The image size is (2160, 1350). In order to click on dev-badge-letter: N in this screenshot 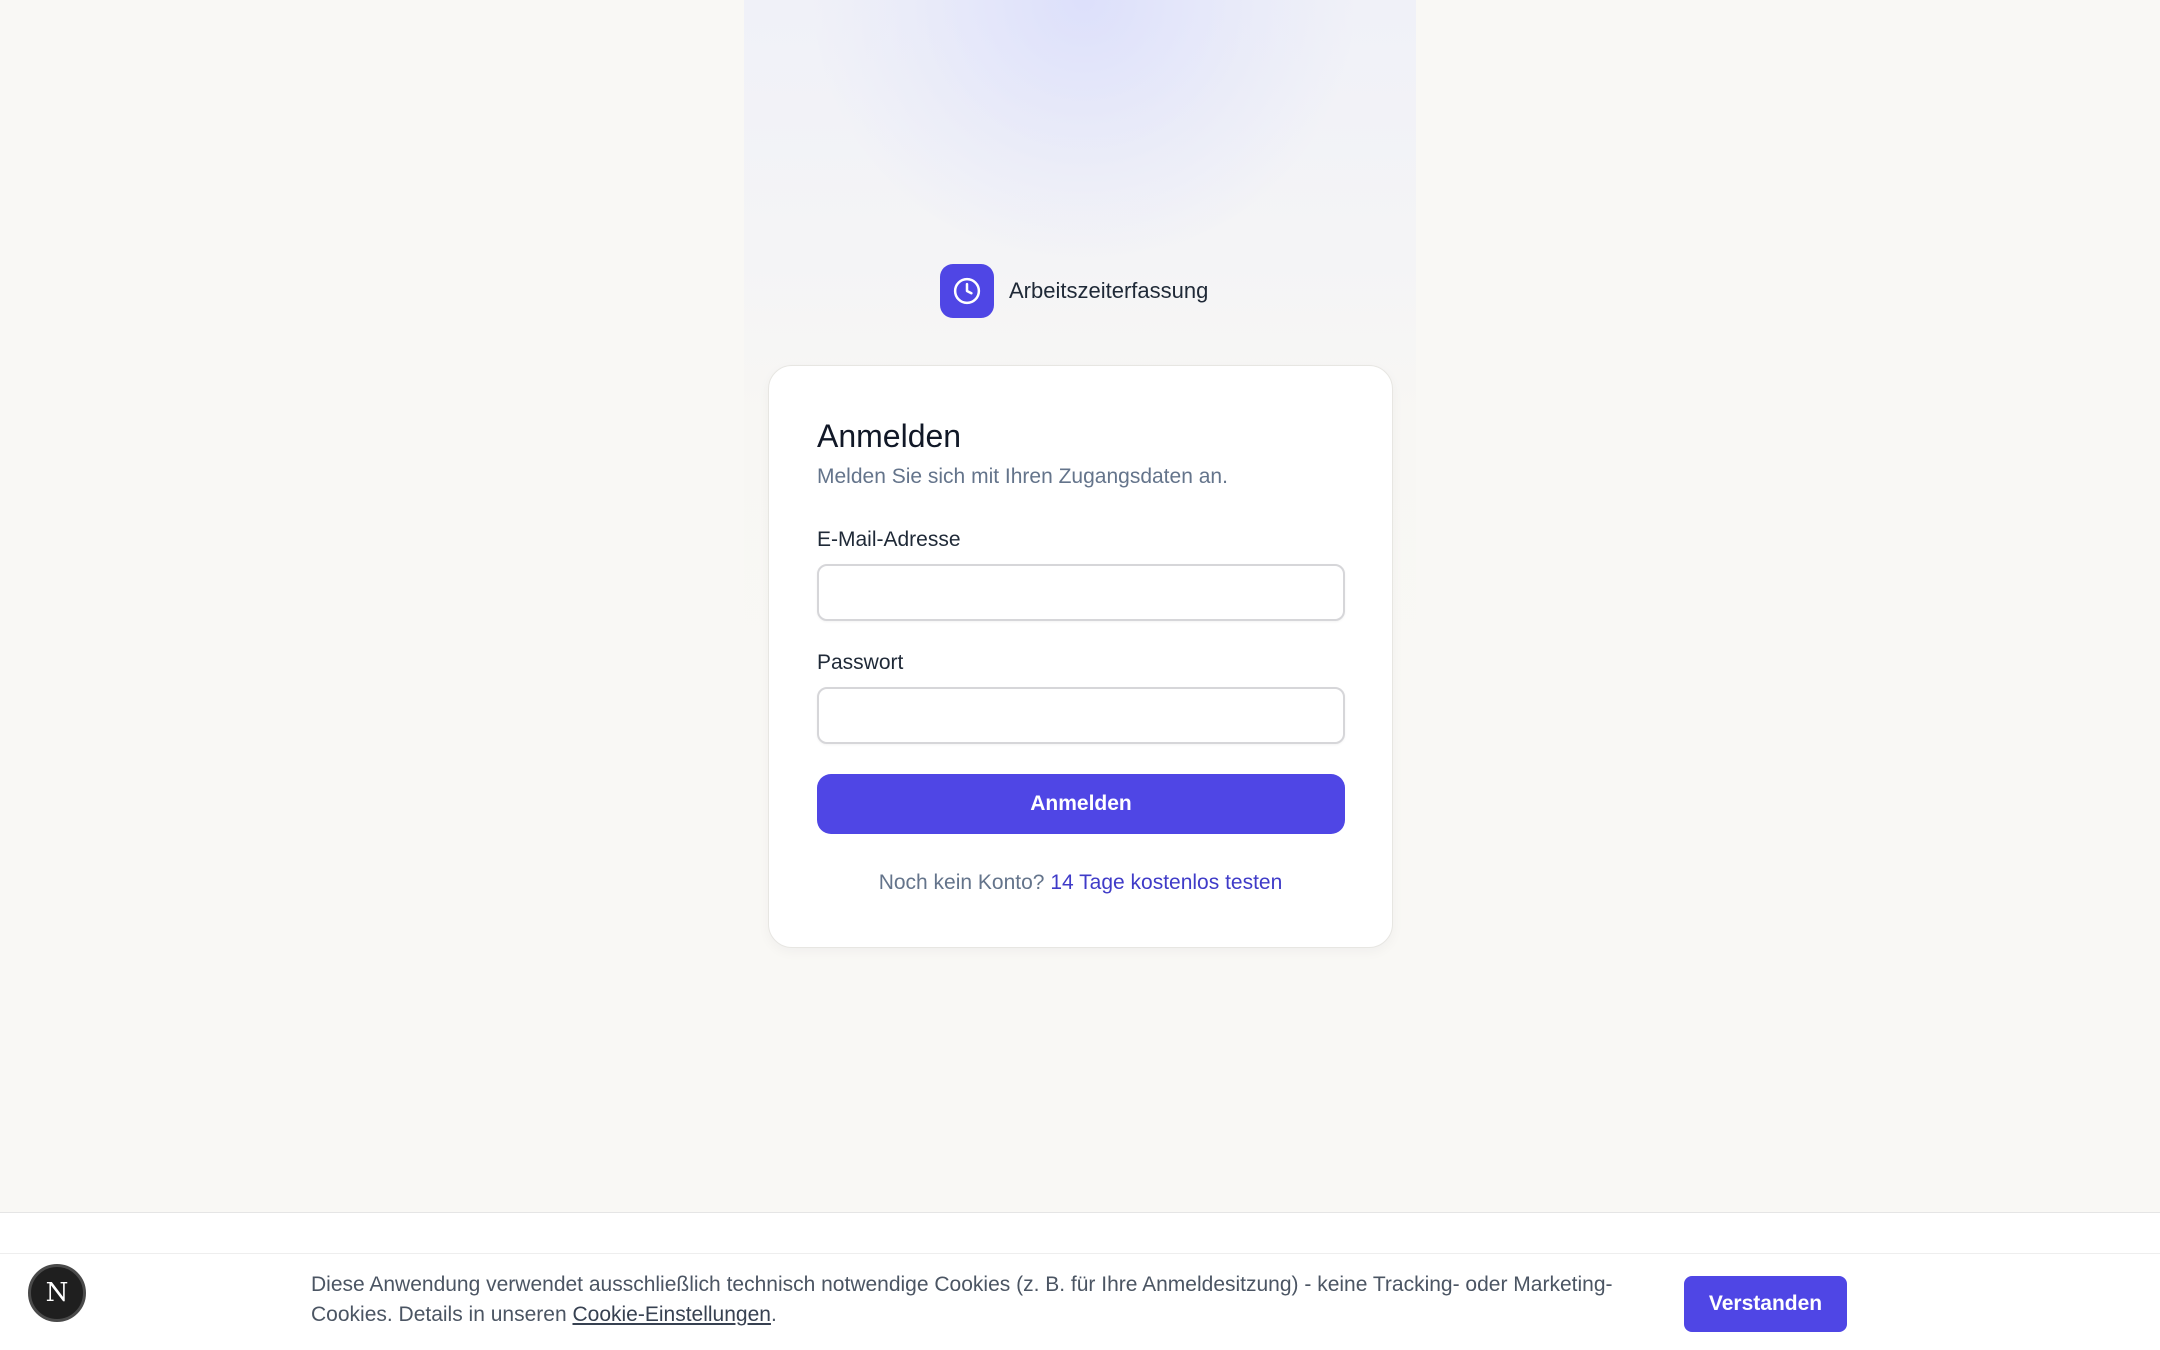, I will do `click(57, 1293)`.